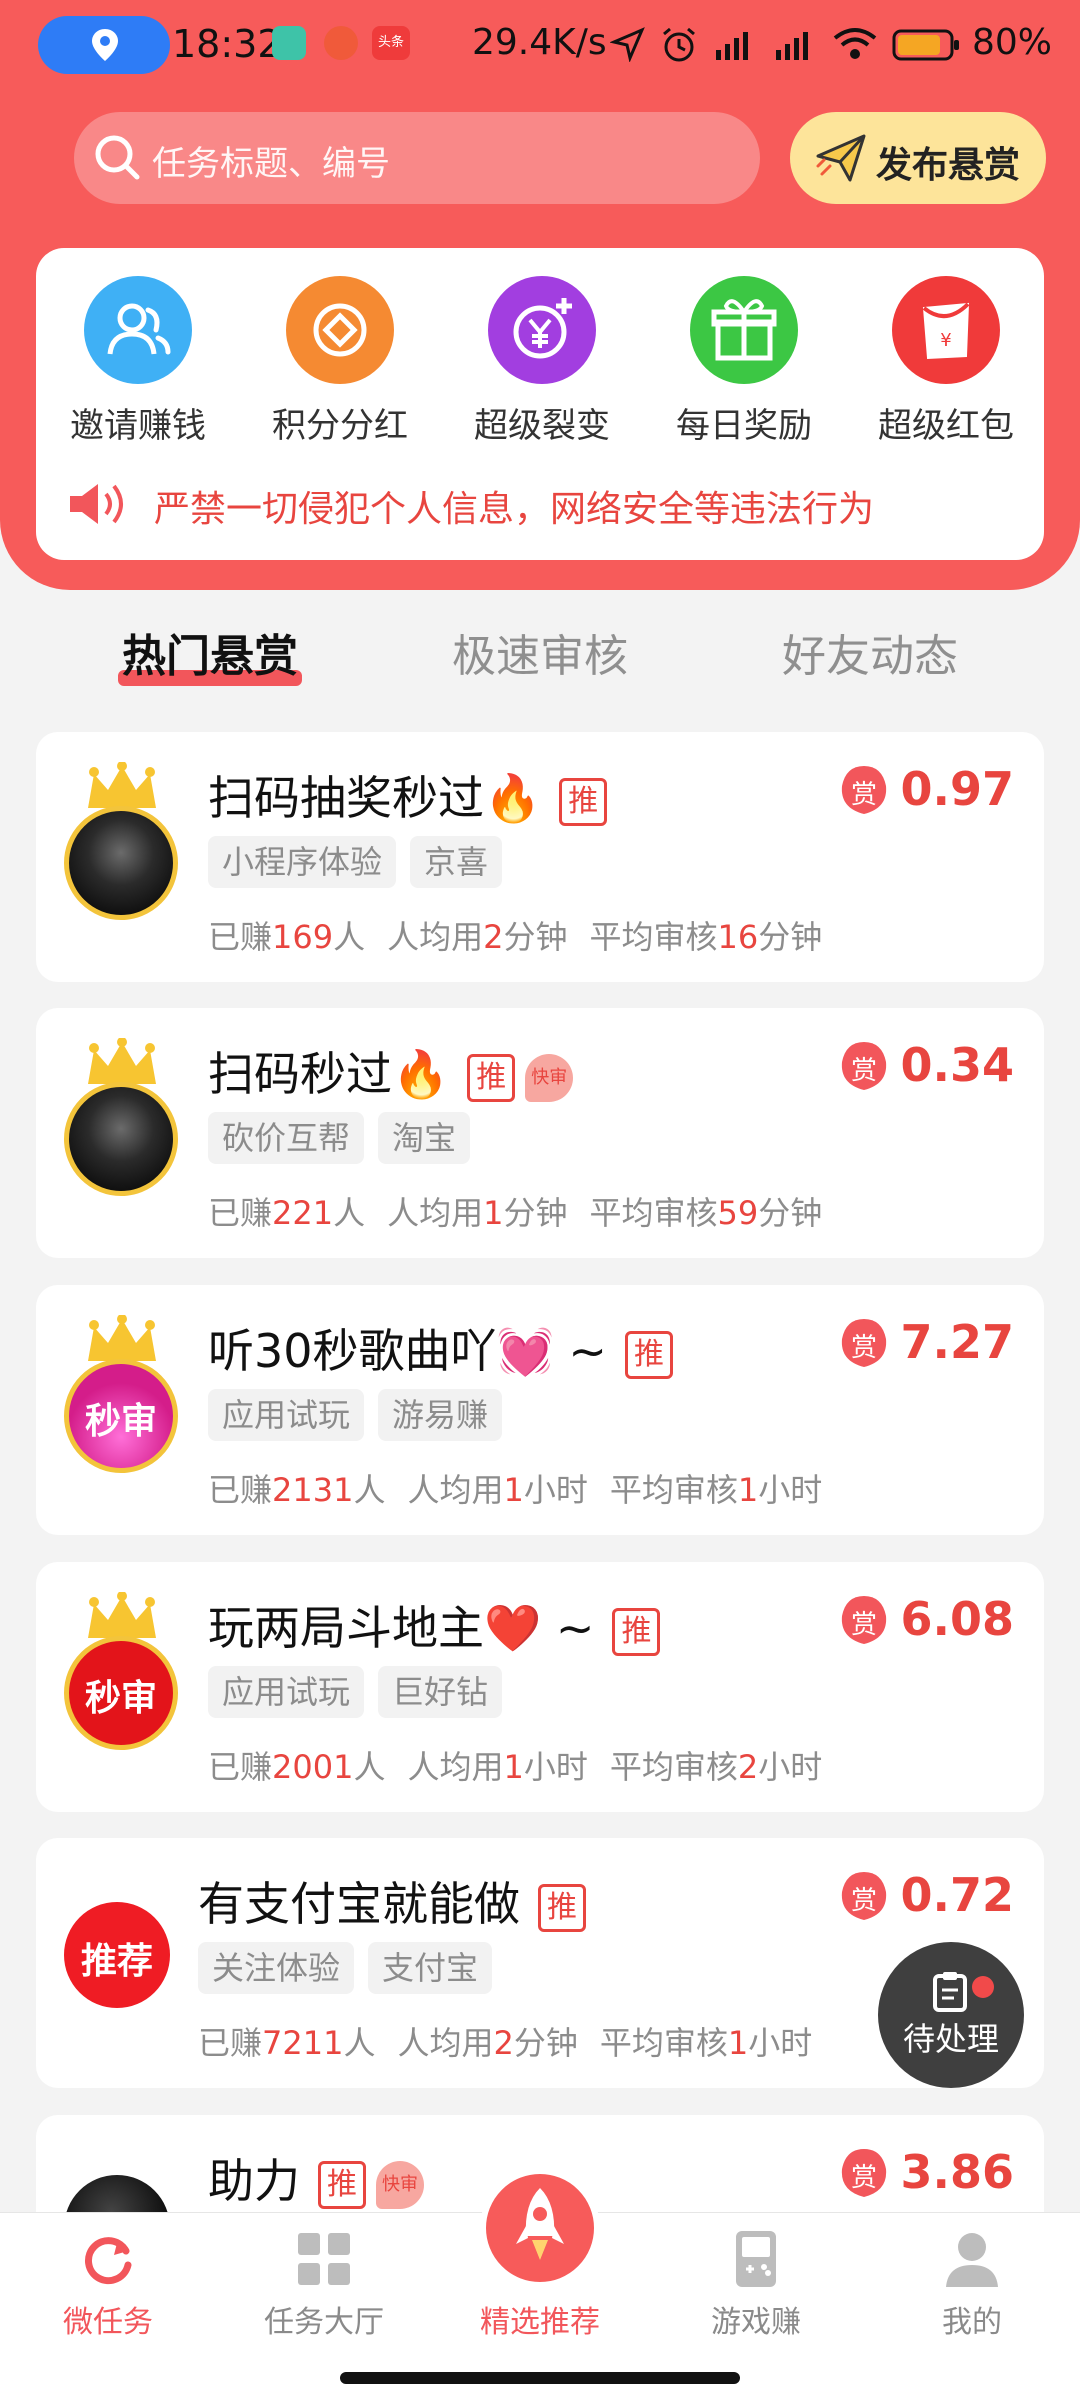 The height and width of the screenshot is (2400, 1080). Describe the element at coordinates (918, 158) in the screenshot. I see `publish-bounty-button: 发布悬赏` at that location.